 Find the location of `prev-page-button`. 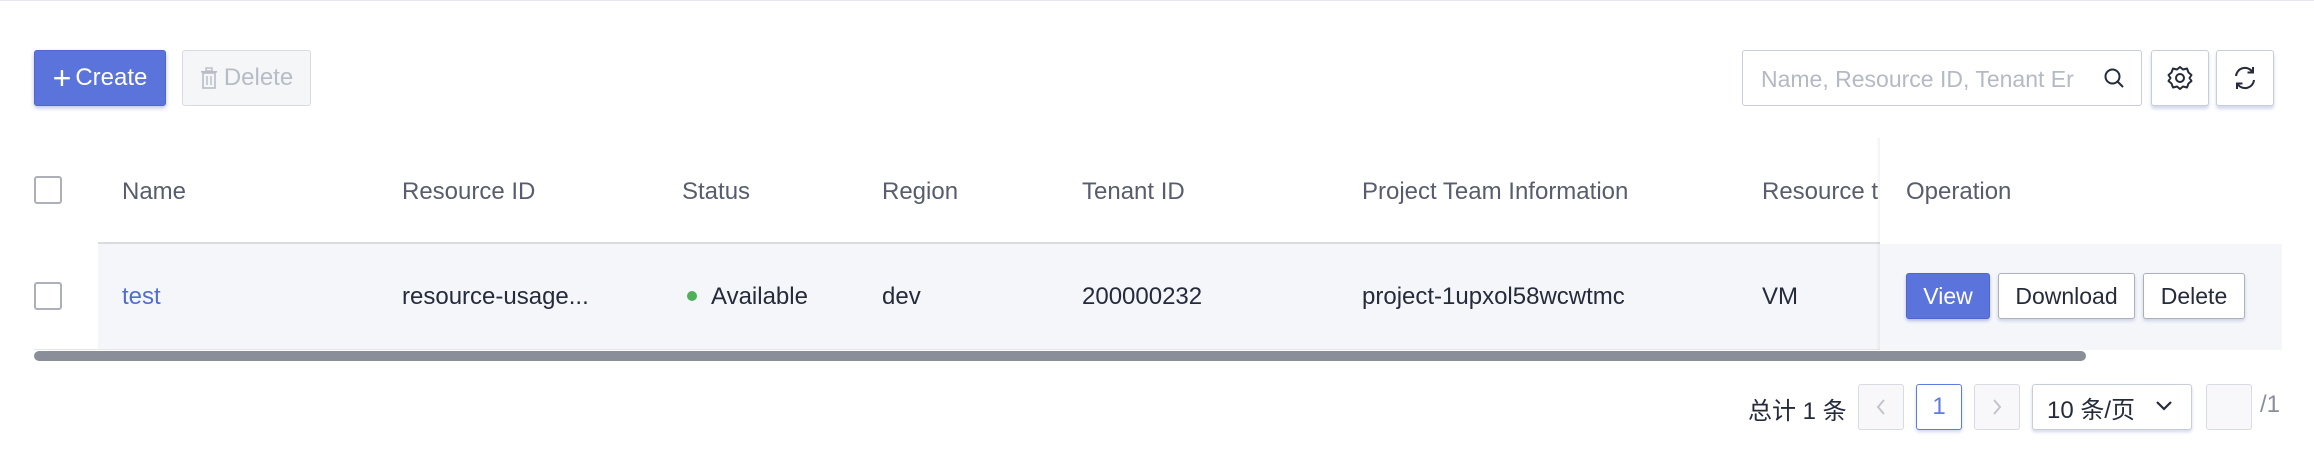

prev-page-button is located at coordinates (1881, 407).